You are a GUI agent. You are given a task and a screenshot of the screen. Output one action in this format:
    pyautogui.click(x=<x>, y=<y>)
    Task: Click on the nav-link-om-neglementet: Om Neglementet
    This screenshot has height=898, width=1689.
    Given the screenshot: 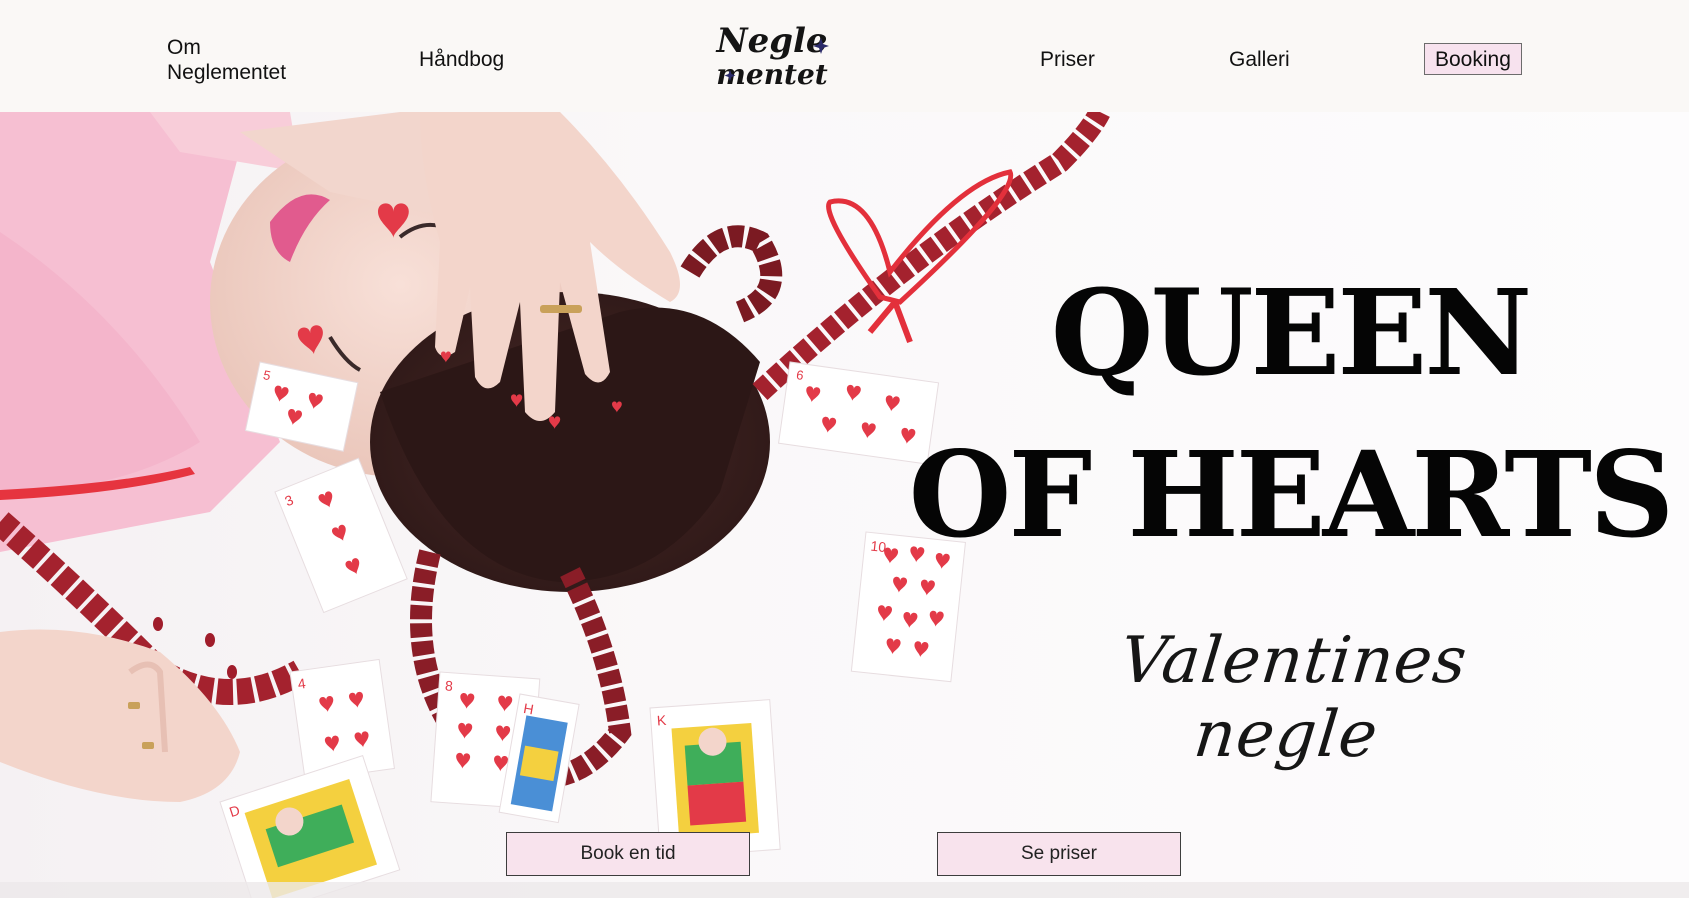 What is the action you would take?
    pyautogui.click(x=237, y=60)
    